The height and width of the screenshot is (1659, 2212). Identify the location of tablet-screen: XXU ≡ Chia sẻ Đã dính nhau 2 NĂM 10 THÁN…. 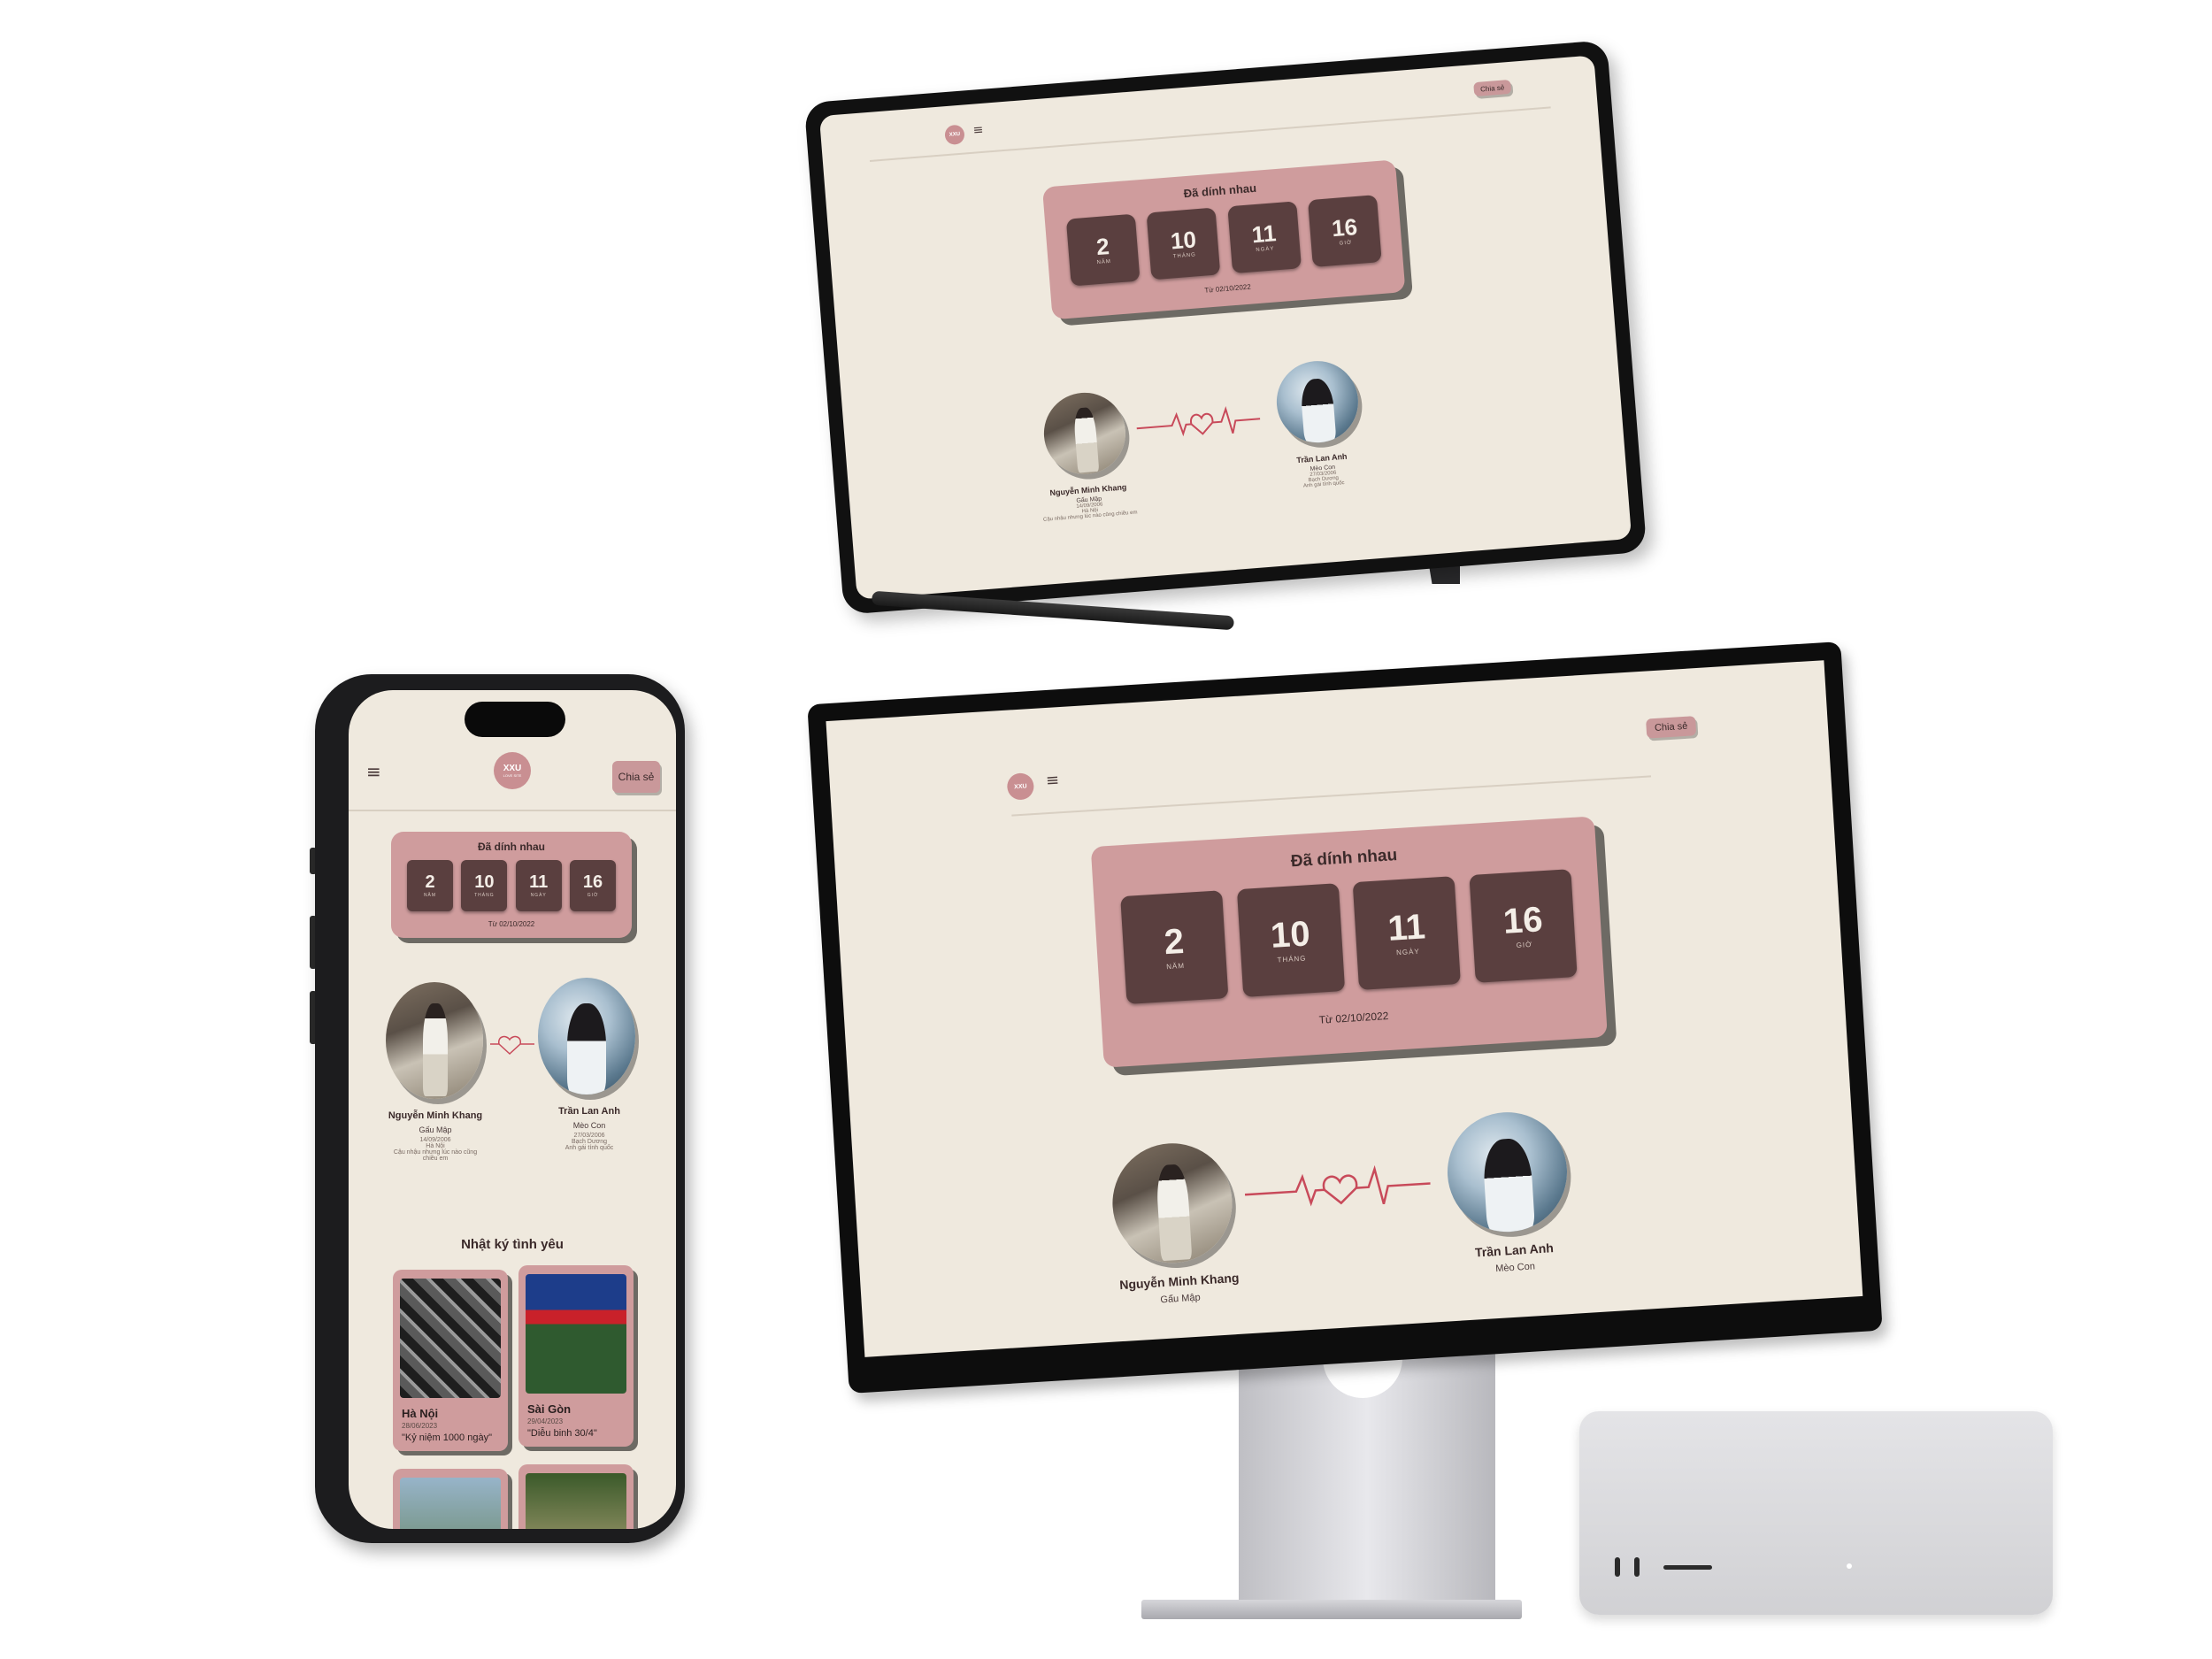
(1225, 328).